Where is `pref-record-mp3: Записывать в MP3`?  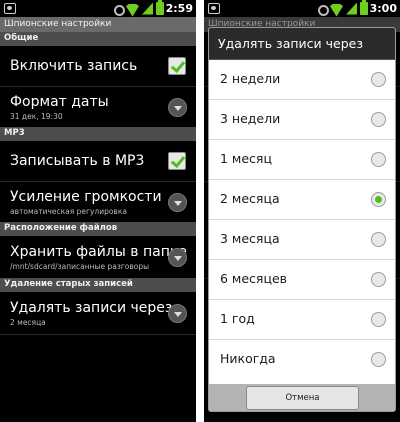 pref-record-mp3: Записывать в MP3 is located at coordinates (98, 161).